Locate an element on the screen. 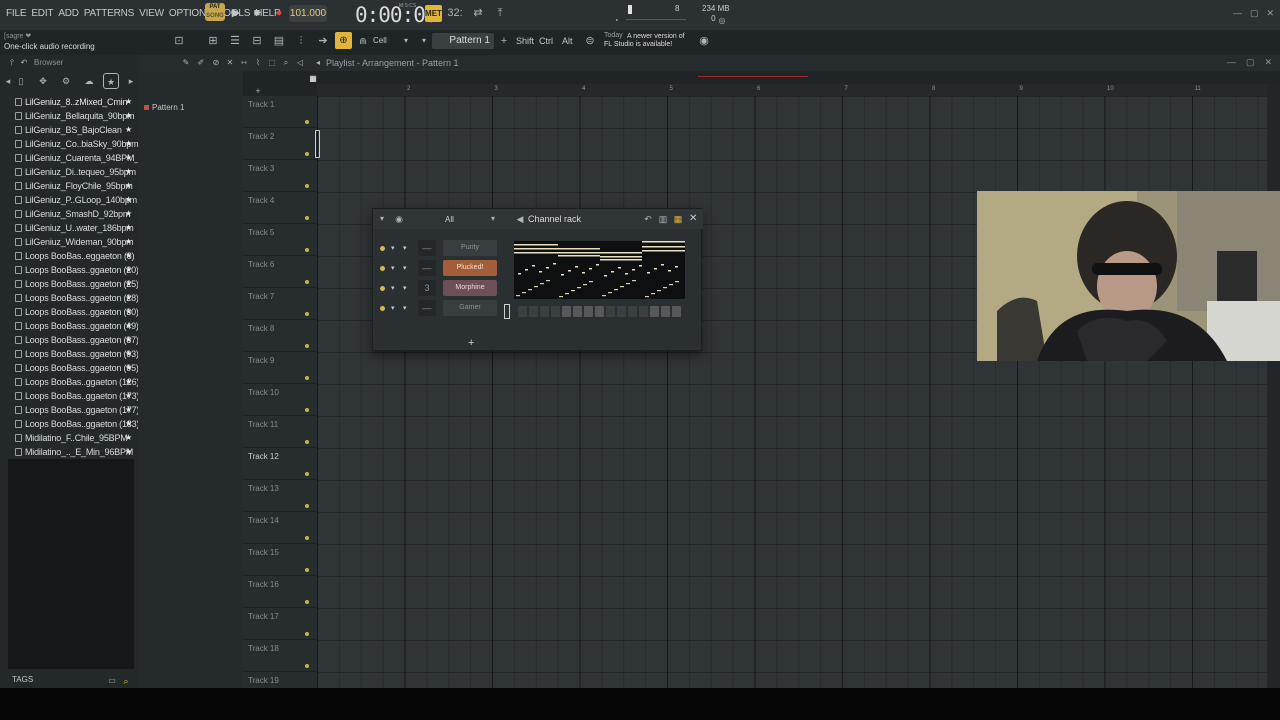  pattern-dropdown-icon: ▾ is located at coordinates (424, 41).